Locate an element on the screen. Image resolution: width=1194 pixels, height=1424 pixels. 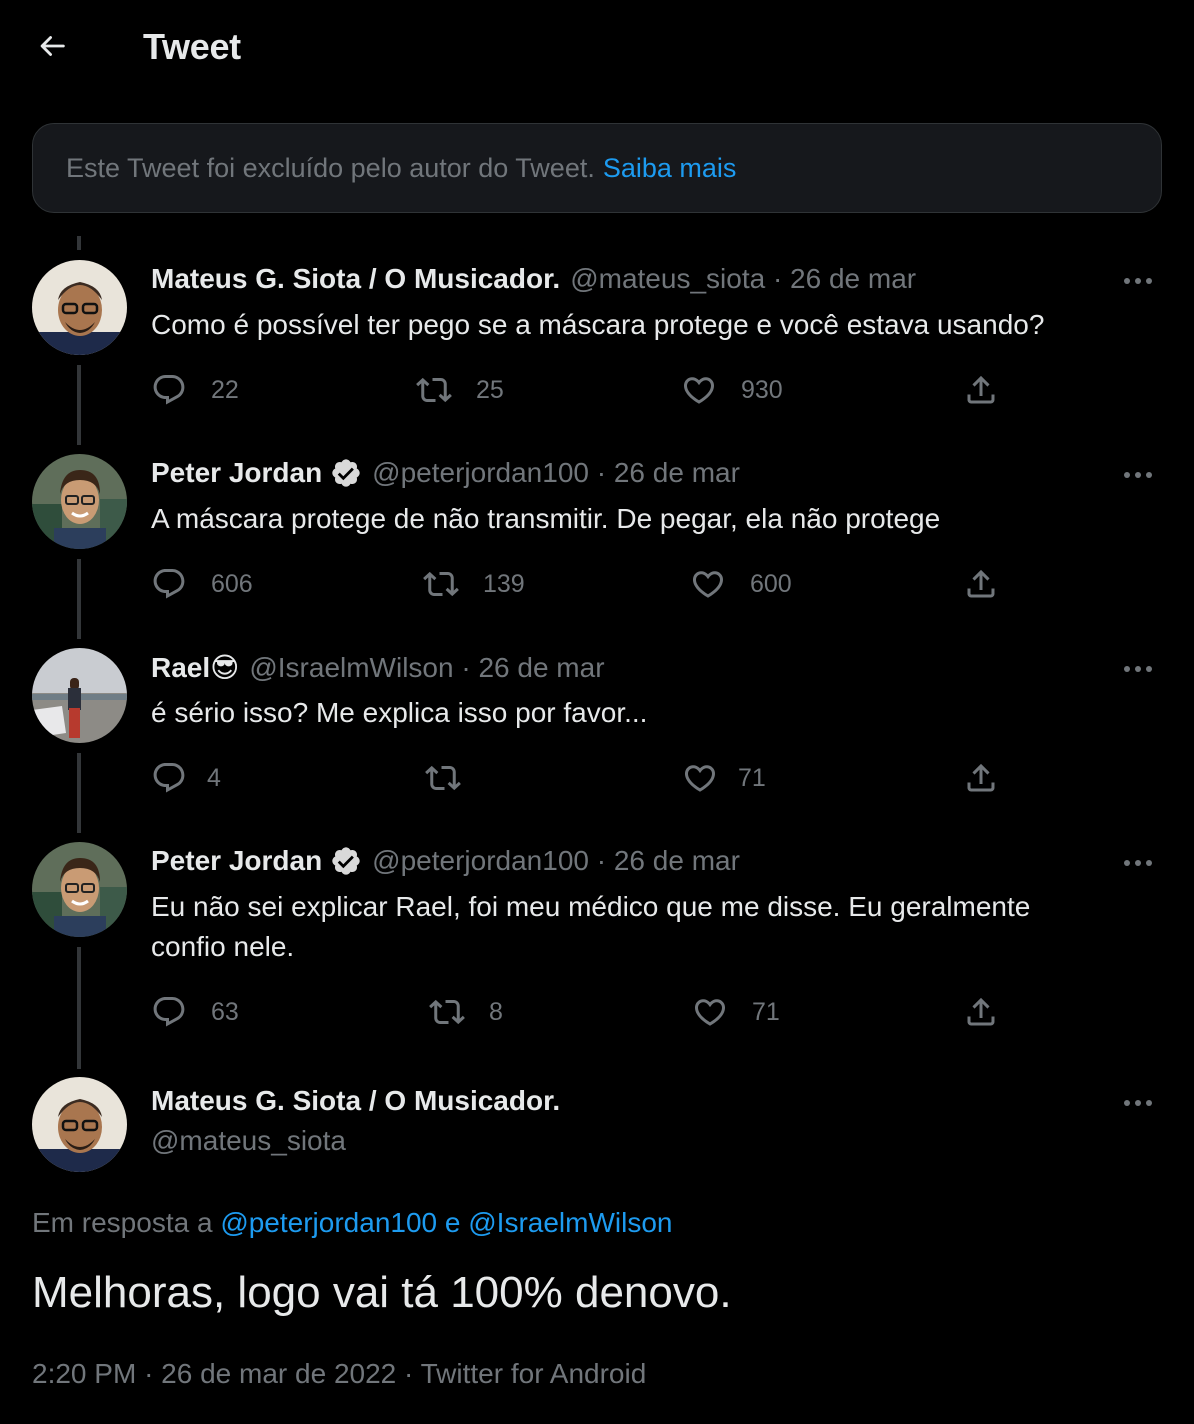
tweet-actions: 606 139 600 is located at coordinates (581, 584).